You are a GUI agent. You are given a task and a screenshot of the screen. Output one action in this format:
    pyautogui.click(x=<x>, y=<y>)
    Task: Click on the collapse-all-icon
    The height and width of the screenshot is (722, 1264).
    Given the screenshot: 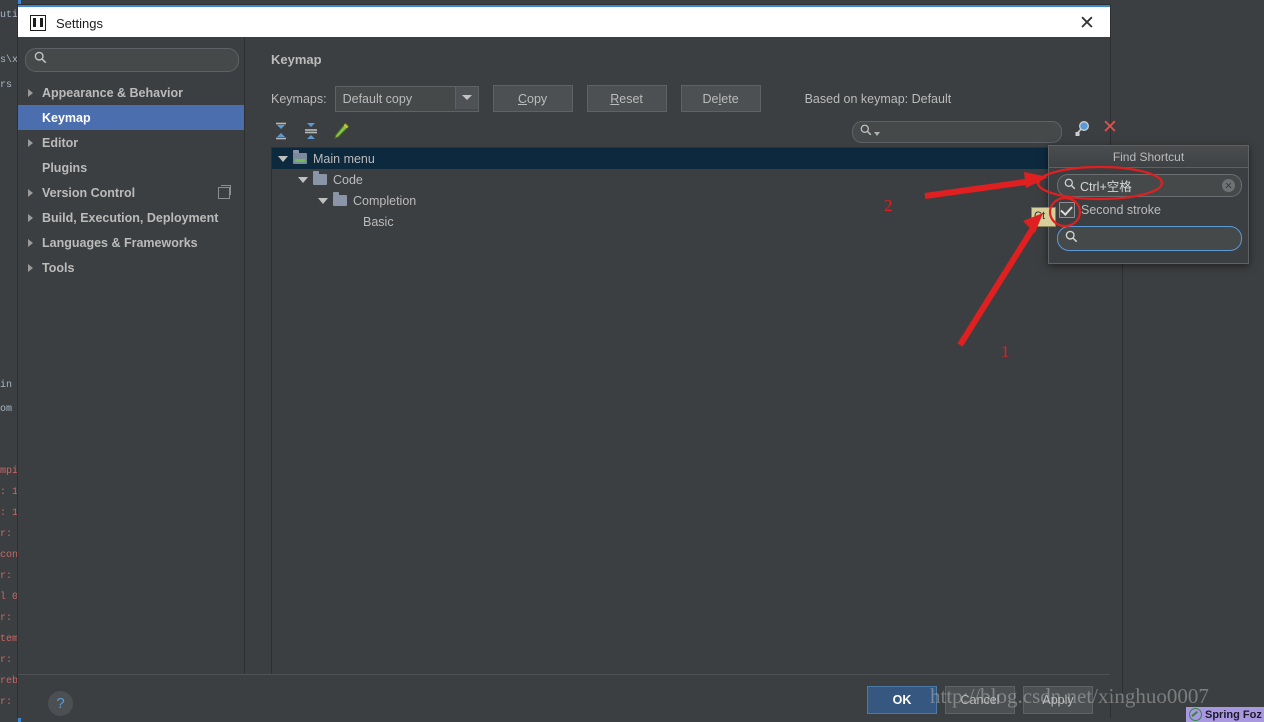 What is the action you would take?
    pyautogui.click(x=311, y=131)
    